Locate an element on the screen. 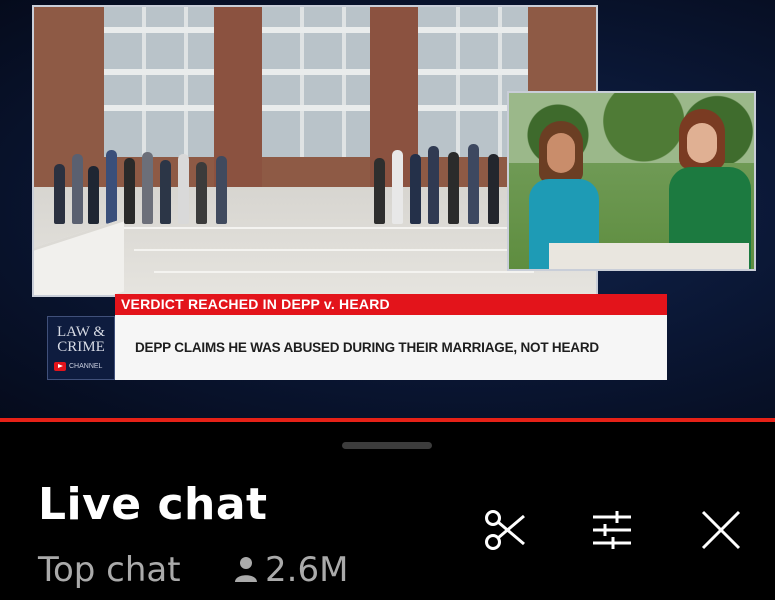 This screenshot has height=600, width=775. clip-button is located at coordinates (505, 532).